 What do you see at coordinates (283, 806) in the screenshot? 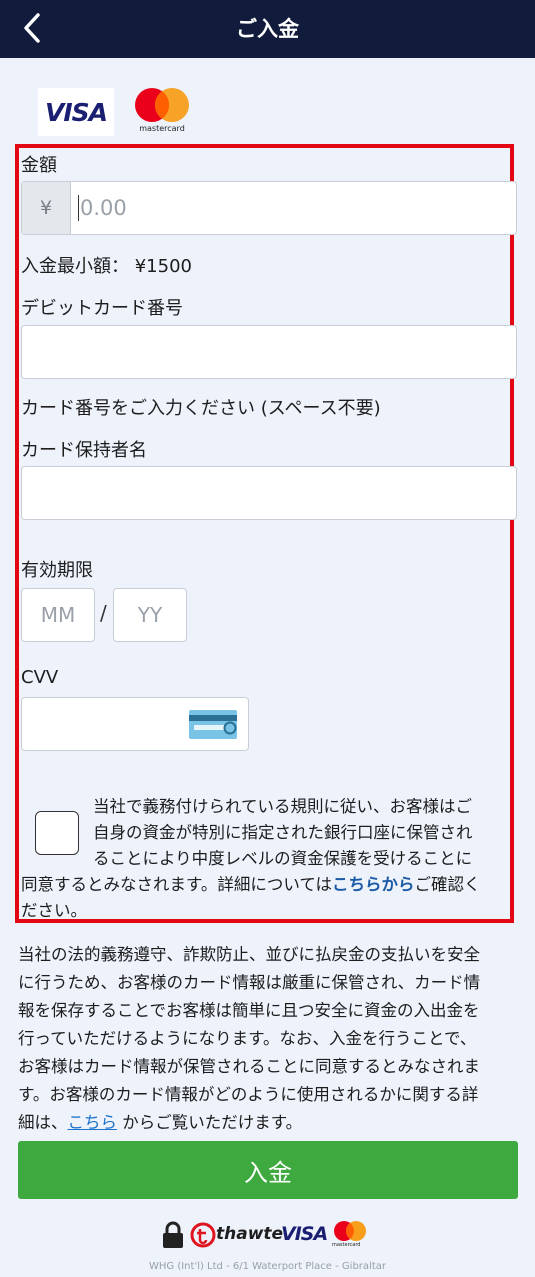
I see `consent-text-line-1: 当社で義務付けられている規則に従い、お客様はご` at bounding box center [283, 806].